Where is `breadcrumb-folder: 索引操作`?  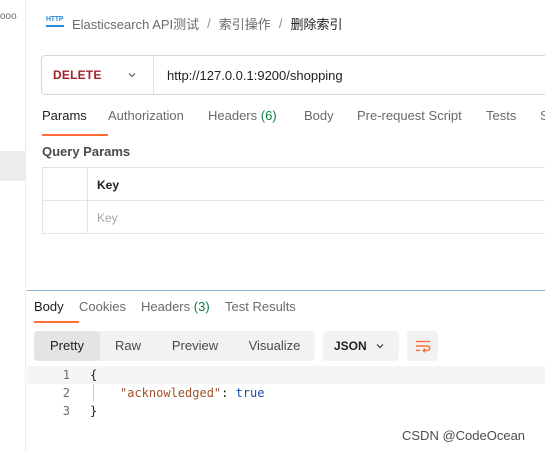 breadcrumb-folder: 索引操作 is located at coordinates (245, 23).